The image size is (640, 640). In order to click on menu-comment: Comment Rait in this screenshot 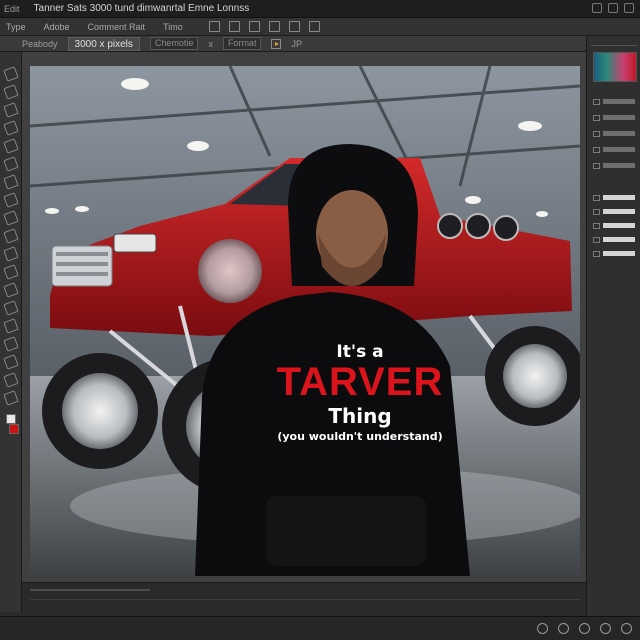, I will do `click(117, 27)`.